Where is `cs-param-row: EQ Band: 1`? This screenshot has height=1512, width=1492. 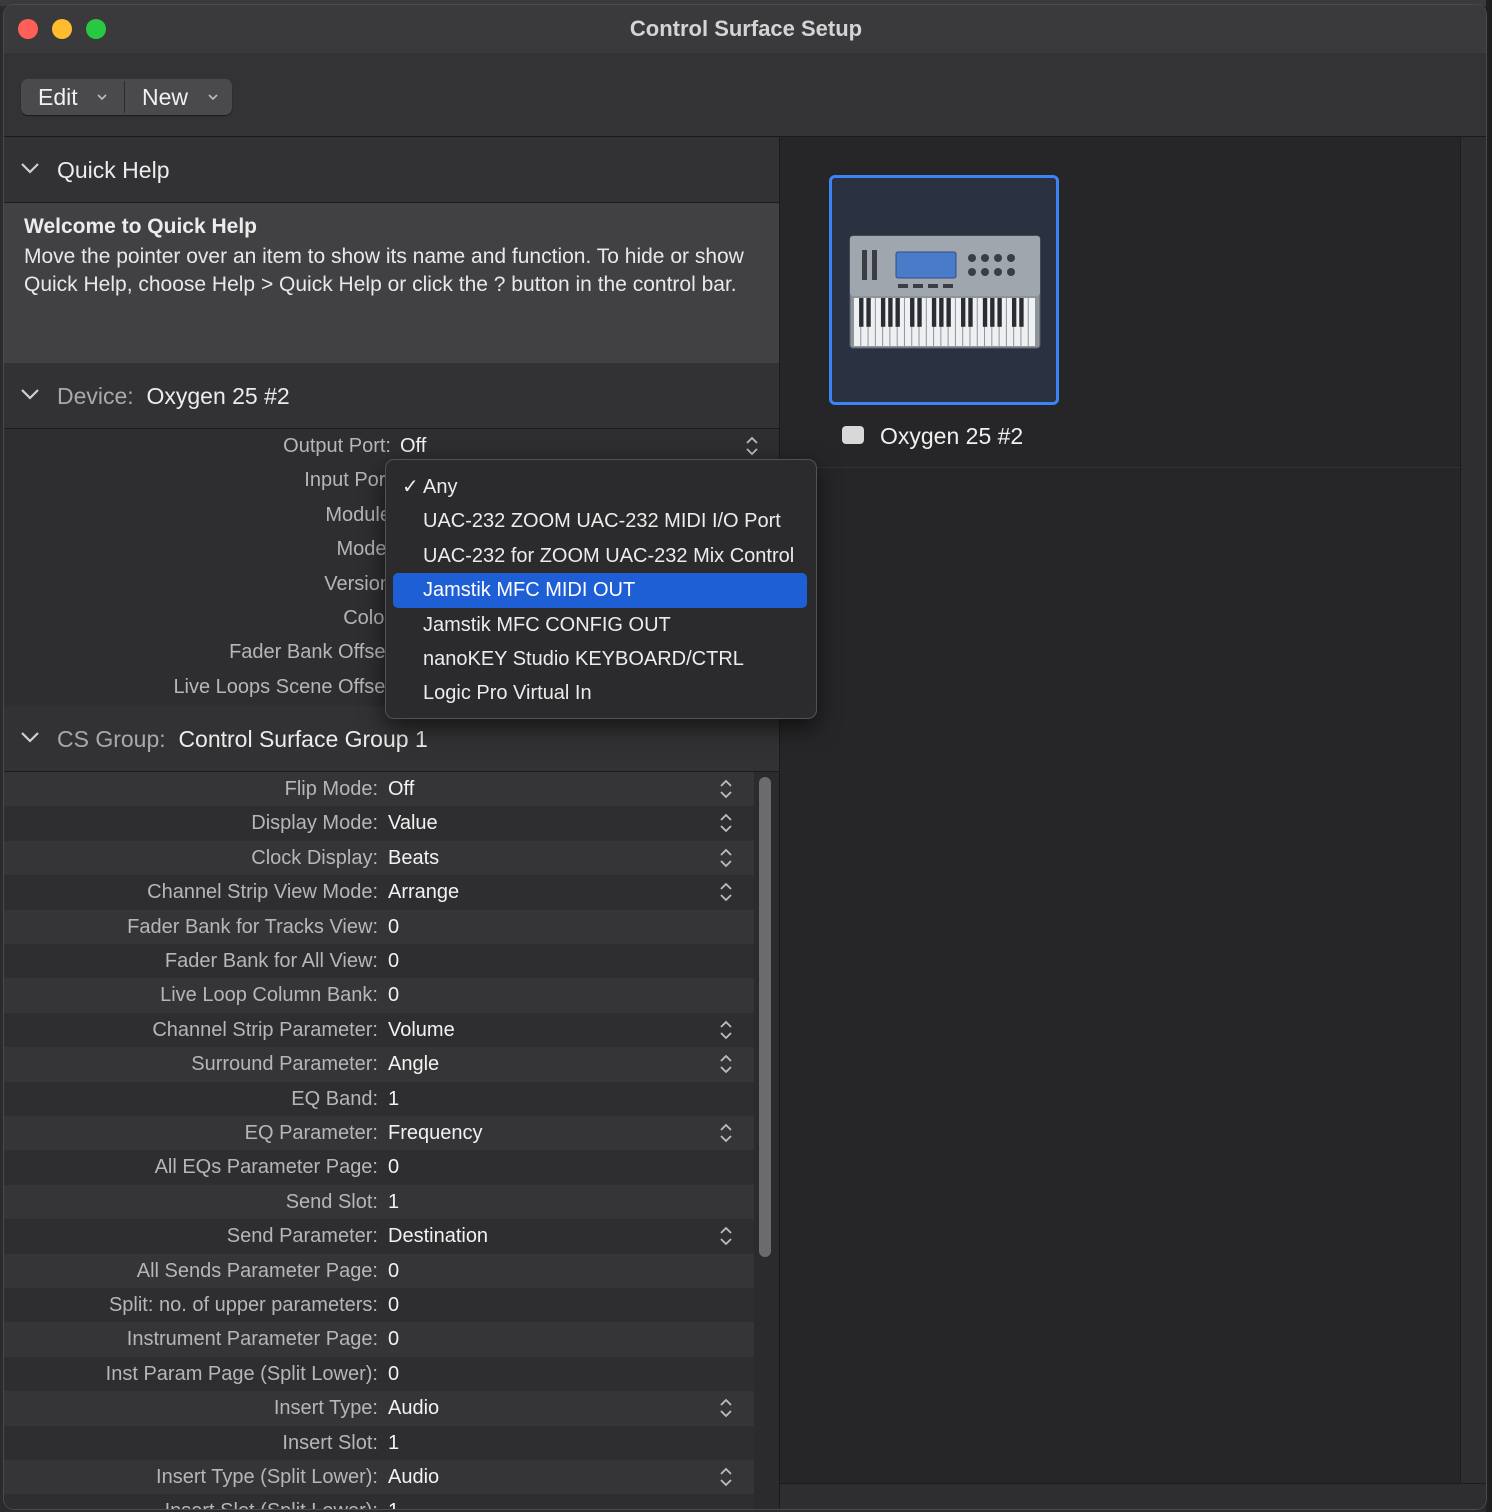
cs-param-row: EQ Band: 1 is located at coordinates (379, 1098).